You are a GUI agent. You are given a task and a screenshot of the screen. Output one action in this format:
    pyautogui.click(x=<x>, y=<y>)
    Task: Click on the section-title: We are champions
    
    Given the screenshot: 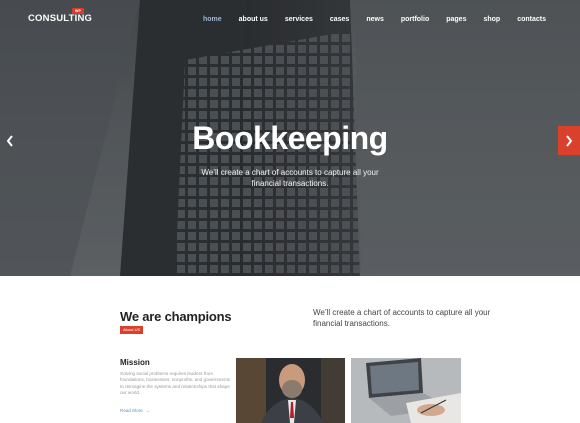 What is the action you would take?
    pyautogui.click(x=176, y=316)
    